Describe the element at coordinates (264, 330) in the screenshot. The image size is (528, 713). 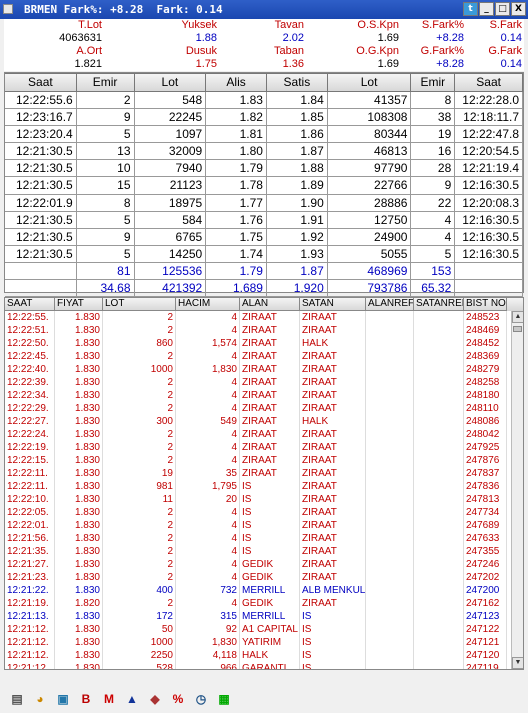
I see `trade-row: 12:22:51. 1.830 2 4 ZIRAAT ZIRAAT 248469` at that location.